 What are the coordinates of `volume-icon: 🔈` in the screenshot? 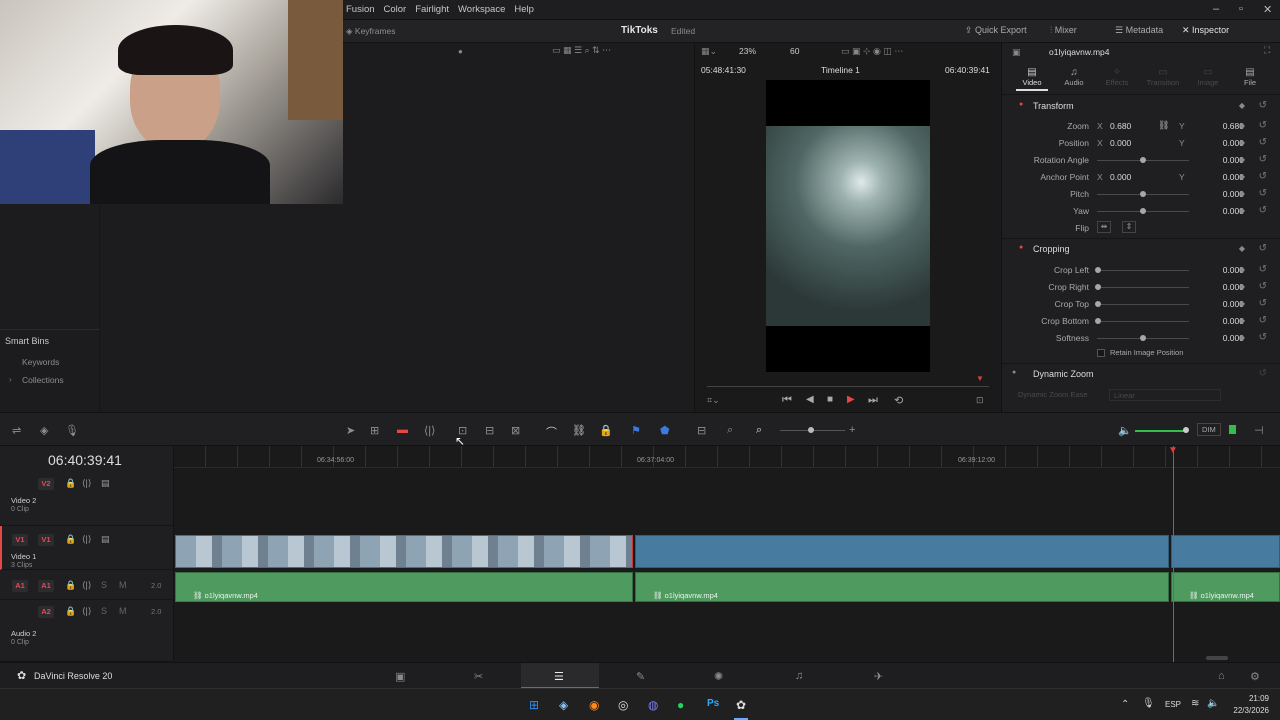 It's located at (1213, 703).